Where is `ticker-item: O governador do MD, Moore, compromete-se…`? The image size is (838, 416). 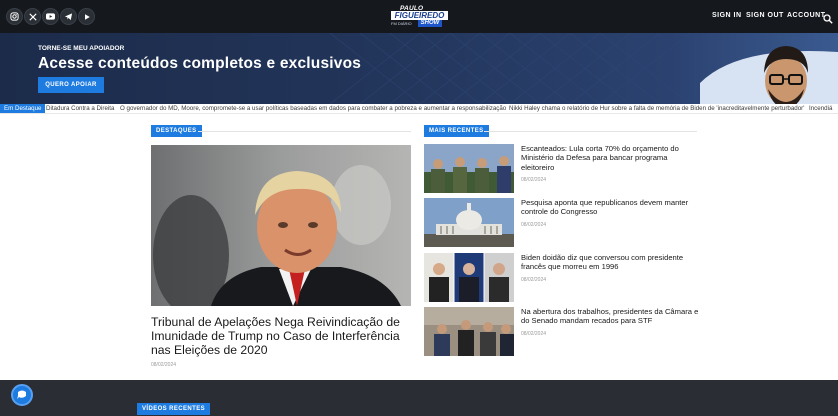 ticker-item: O governador do MD, Moore, compromete-se… is located at coordinates (313, 108).